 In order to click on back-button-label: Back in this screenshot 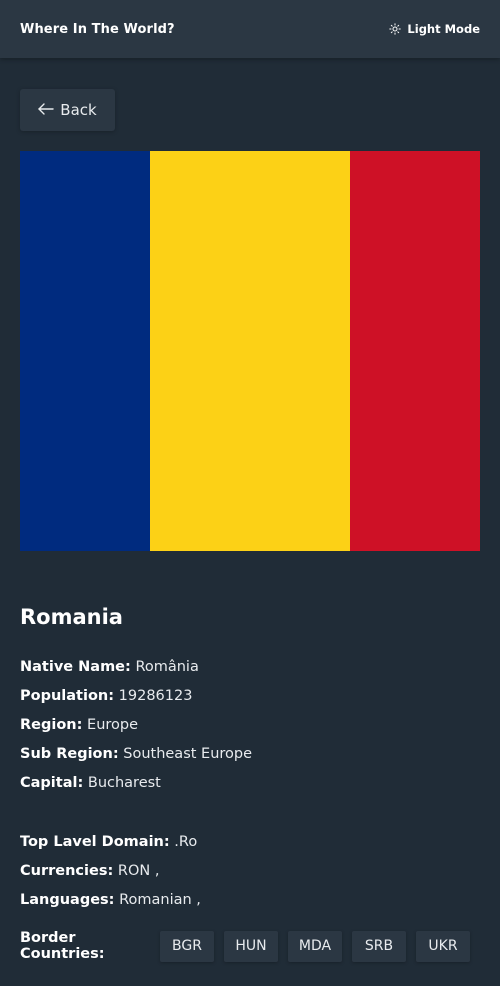, I will do `click(78, 110)`.